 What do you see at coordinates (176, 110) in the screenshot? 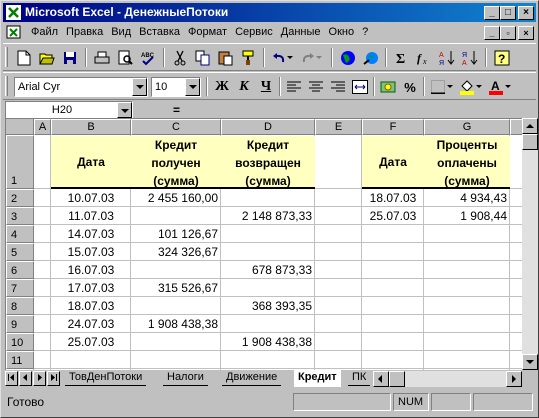
I see `edit-formula-button: =` at bounding box center [176, 110].